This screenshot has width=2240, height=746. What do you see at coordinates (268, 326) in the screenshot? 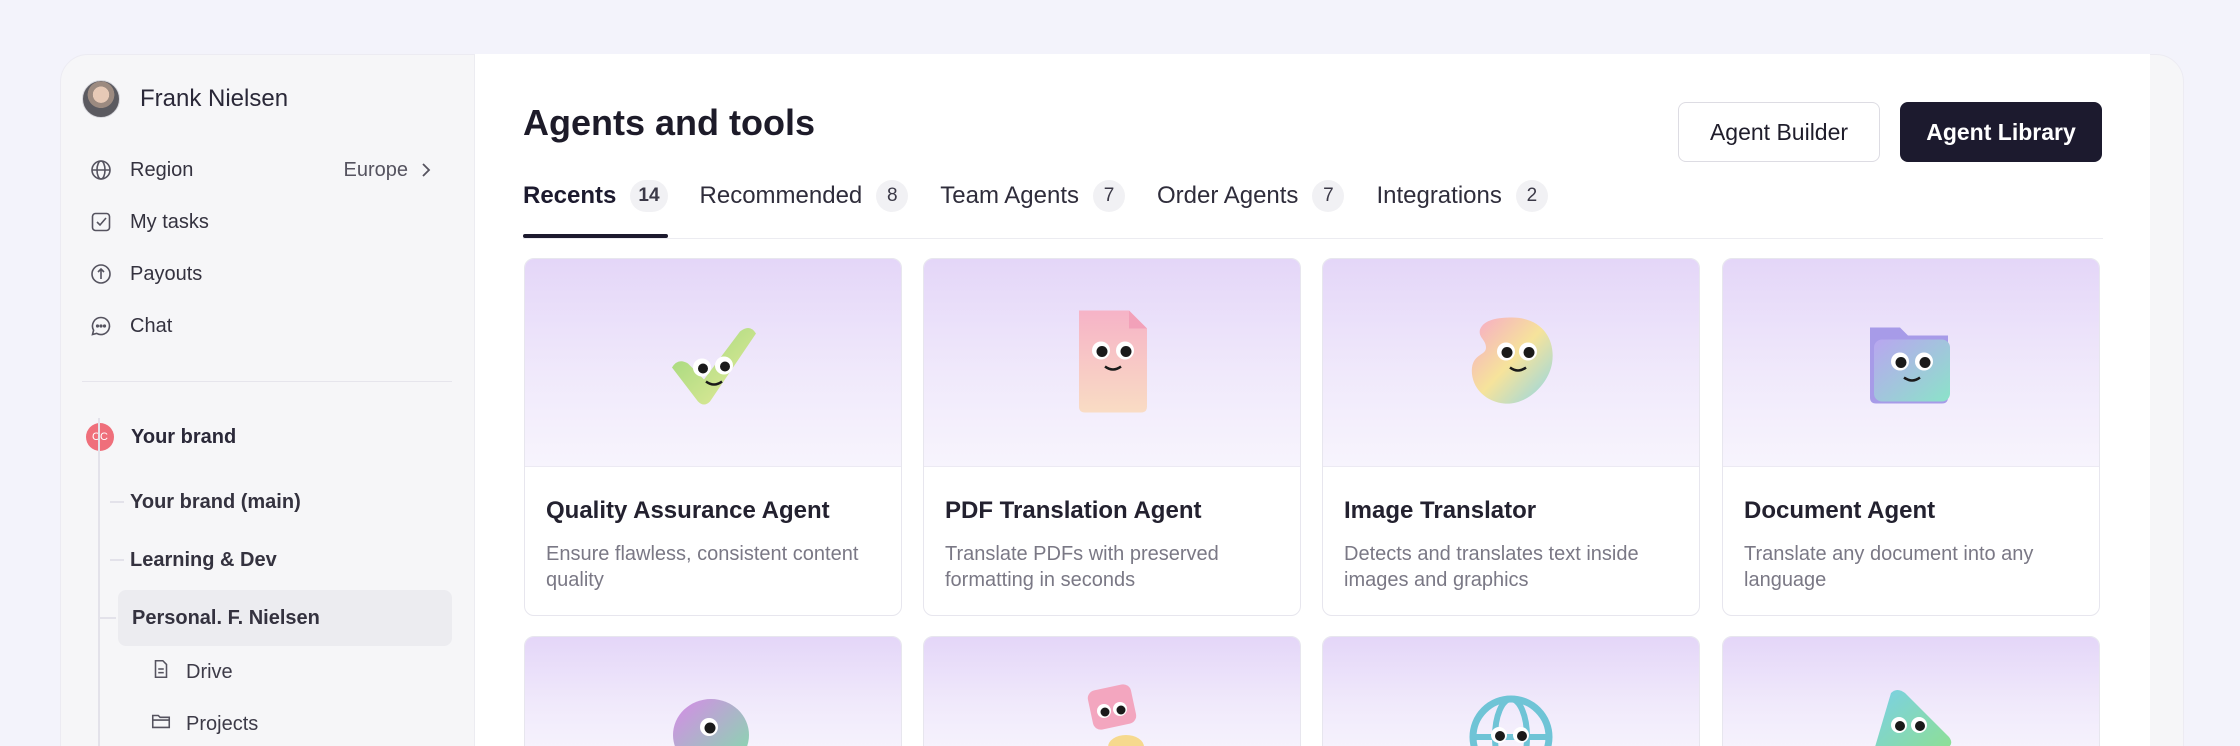
I see `sidebar-item-chat: Chat` at bounding box center [268, 326].